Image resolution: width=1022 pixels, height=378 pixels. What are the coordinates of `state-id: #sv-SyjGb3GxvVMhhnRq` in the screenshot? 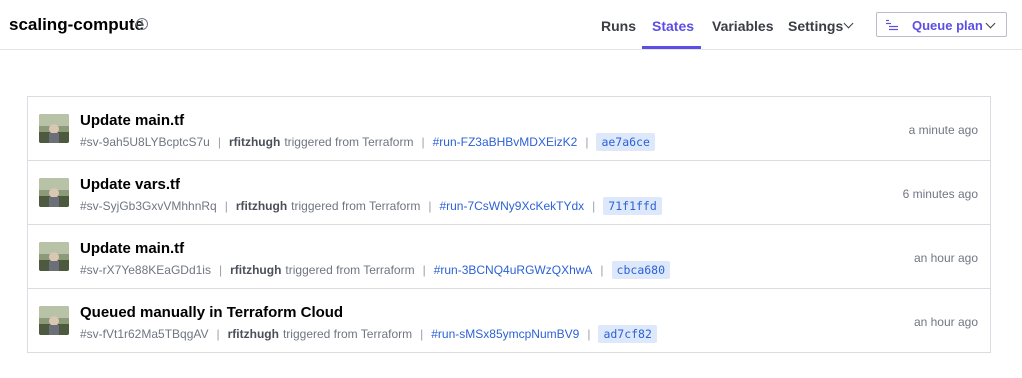 It's located at (148, 206).